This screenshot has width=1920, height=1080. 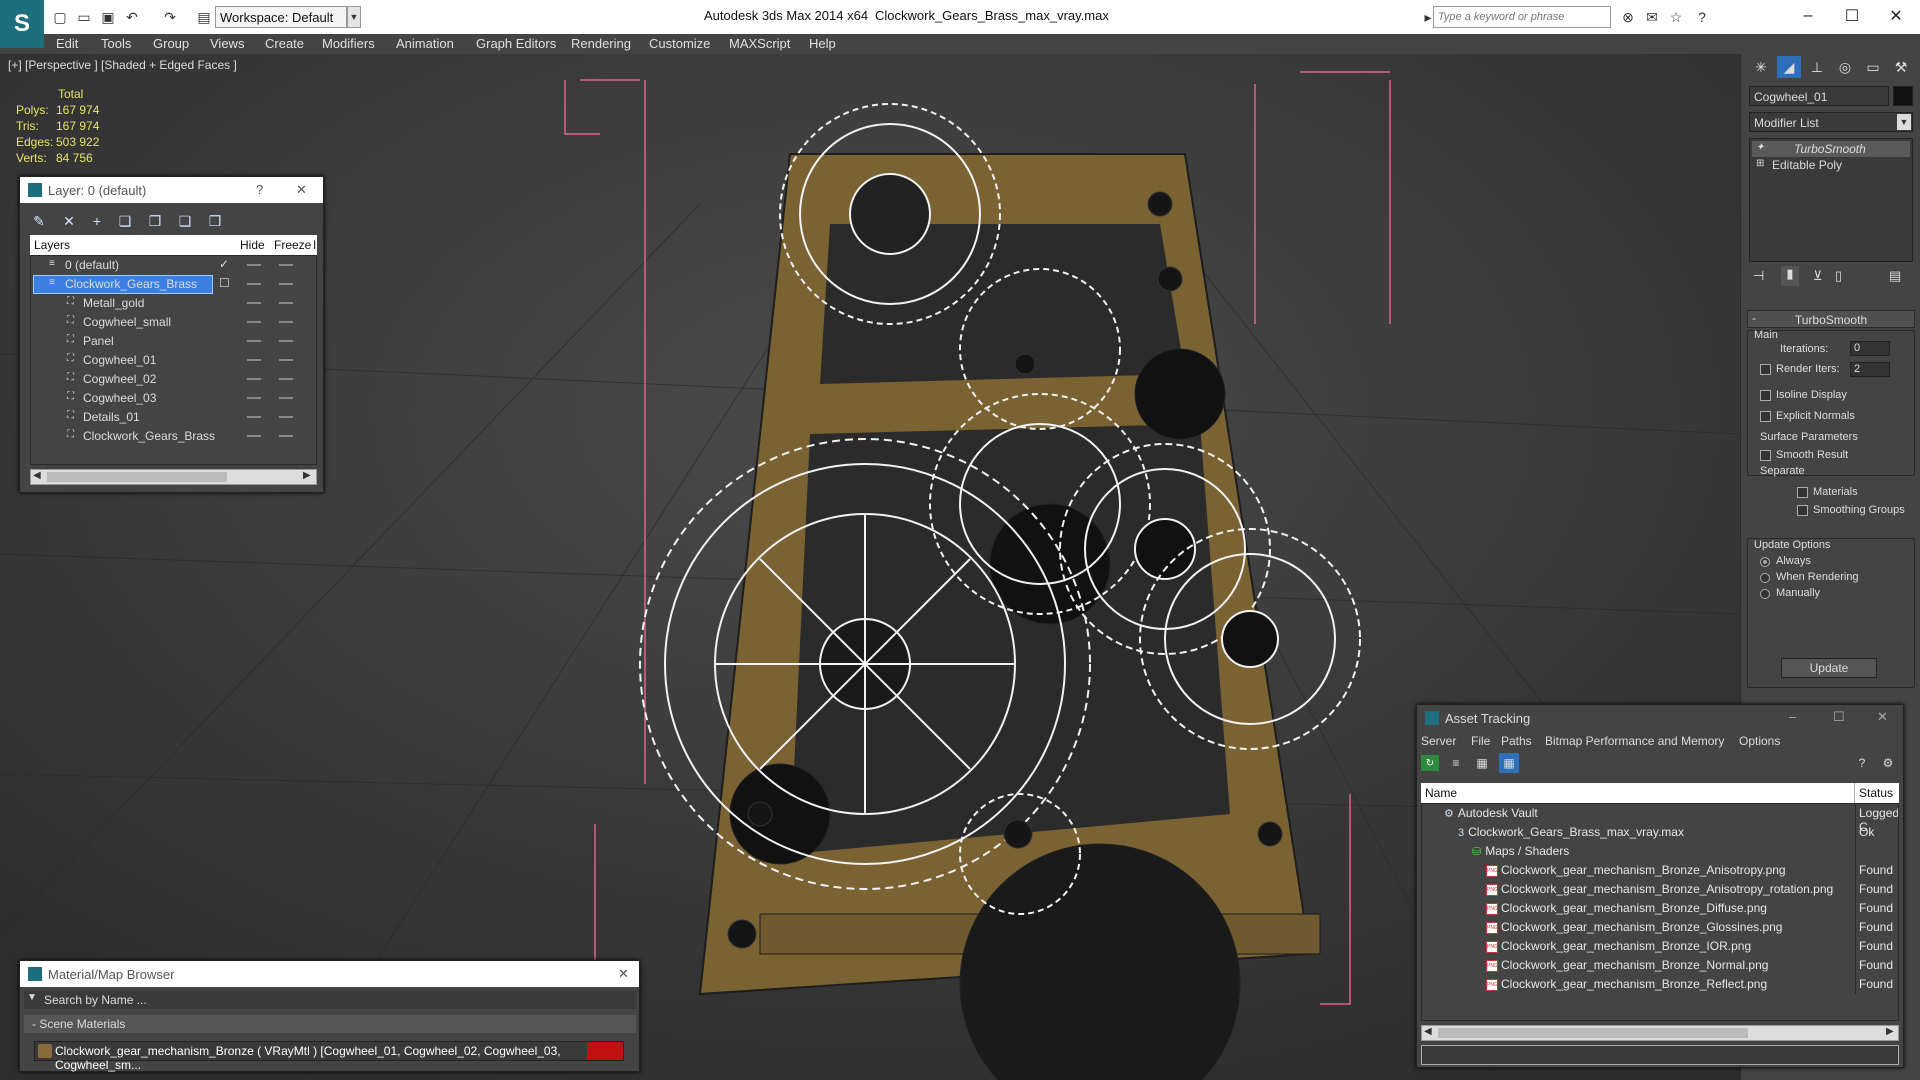 I want to click on select-objects-icon: ❏, so click(x=125, y=221).